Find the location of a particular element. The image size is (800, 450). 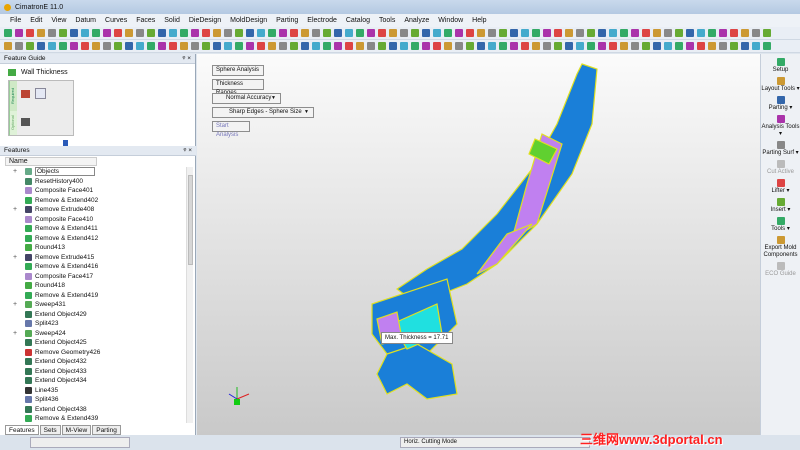

tree-item: Remove & Extend411 is located at coordinates (95, 229).